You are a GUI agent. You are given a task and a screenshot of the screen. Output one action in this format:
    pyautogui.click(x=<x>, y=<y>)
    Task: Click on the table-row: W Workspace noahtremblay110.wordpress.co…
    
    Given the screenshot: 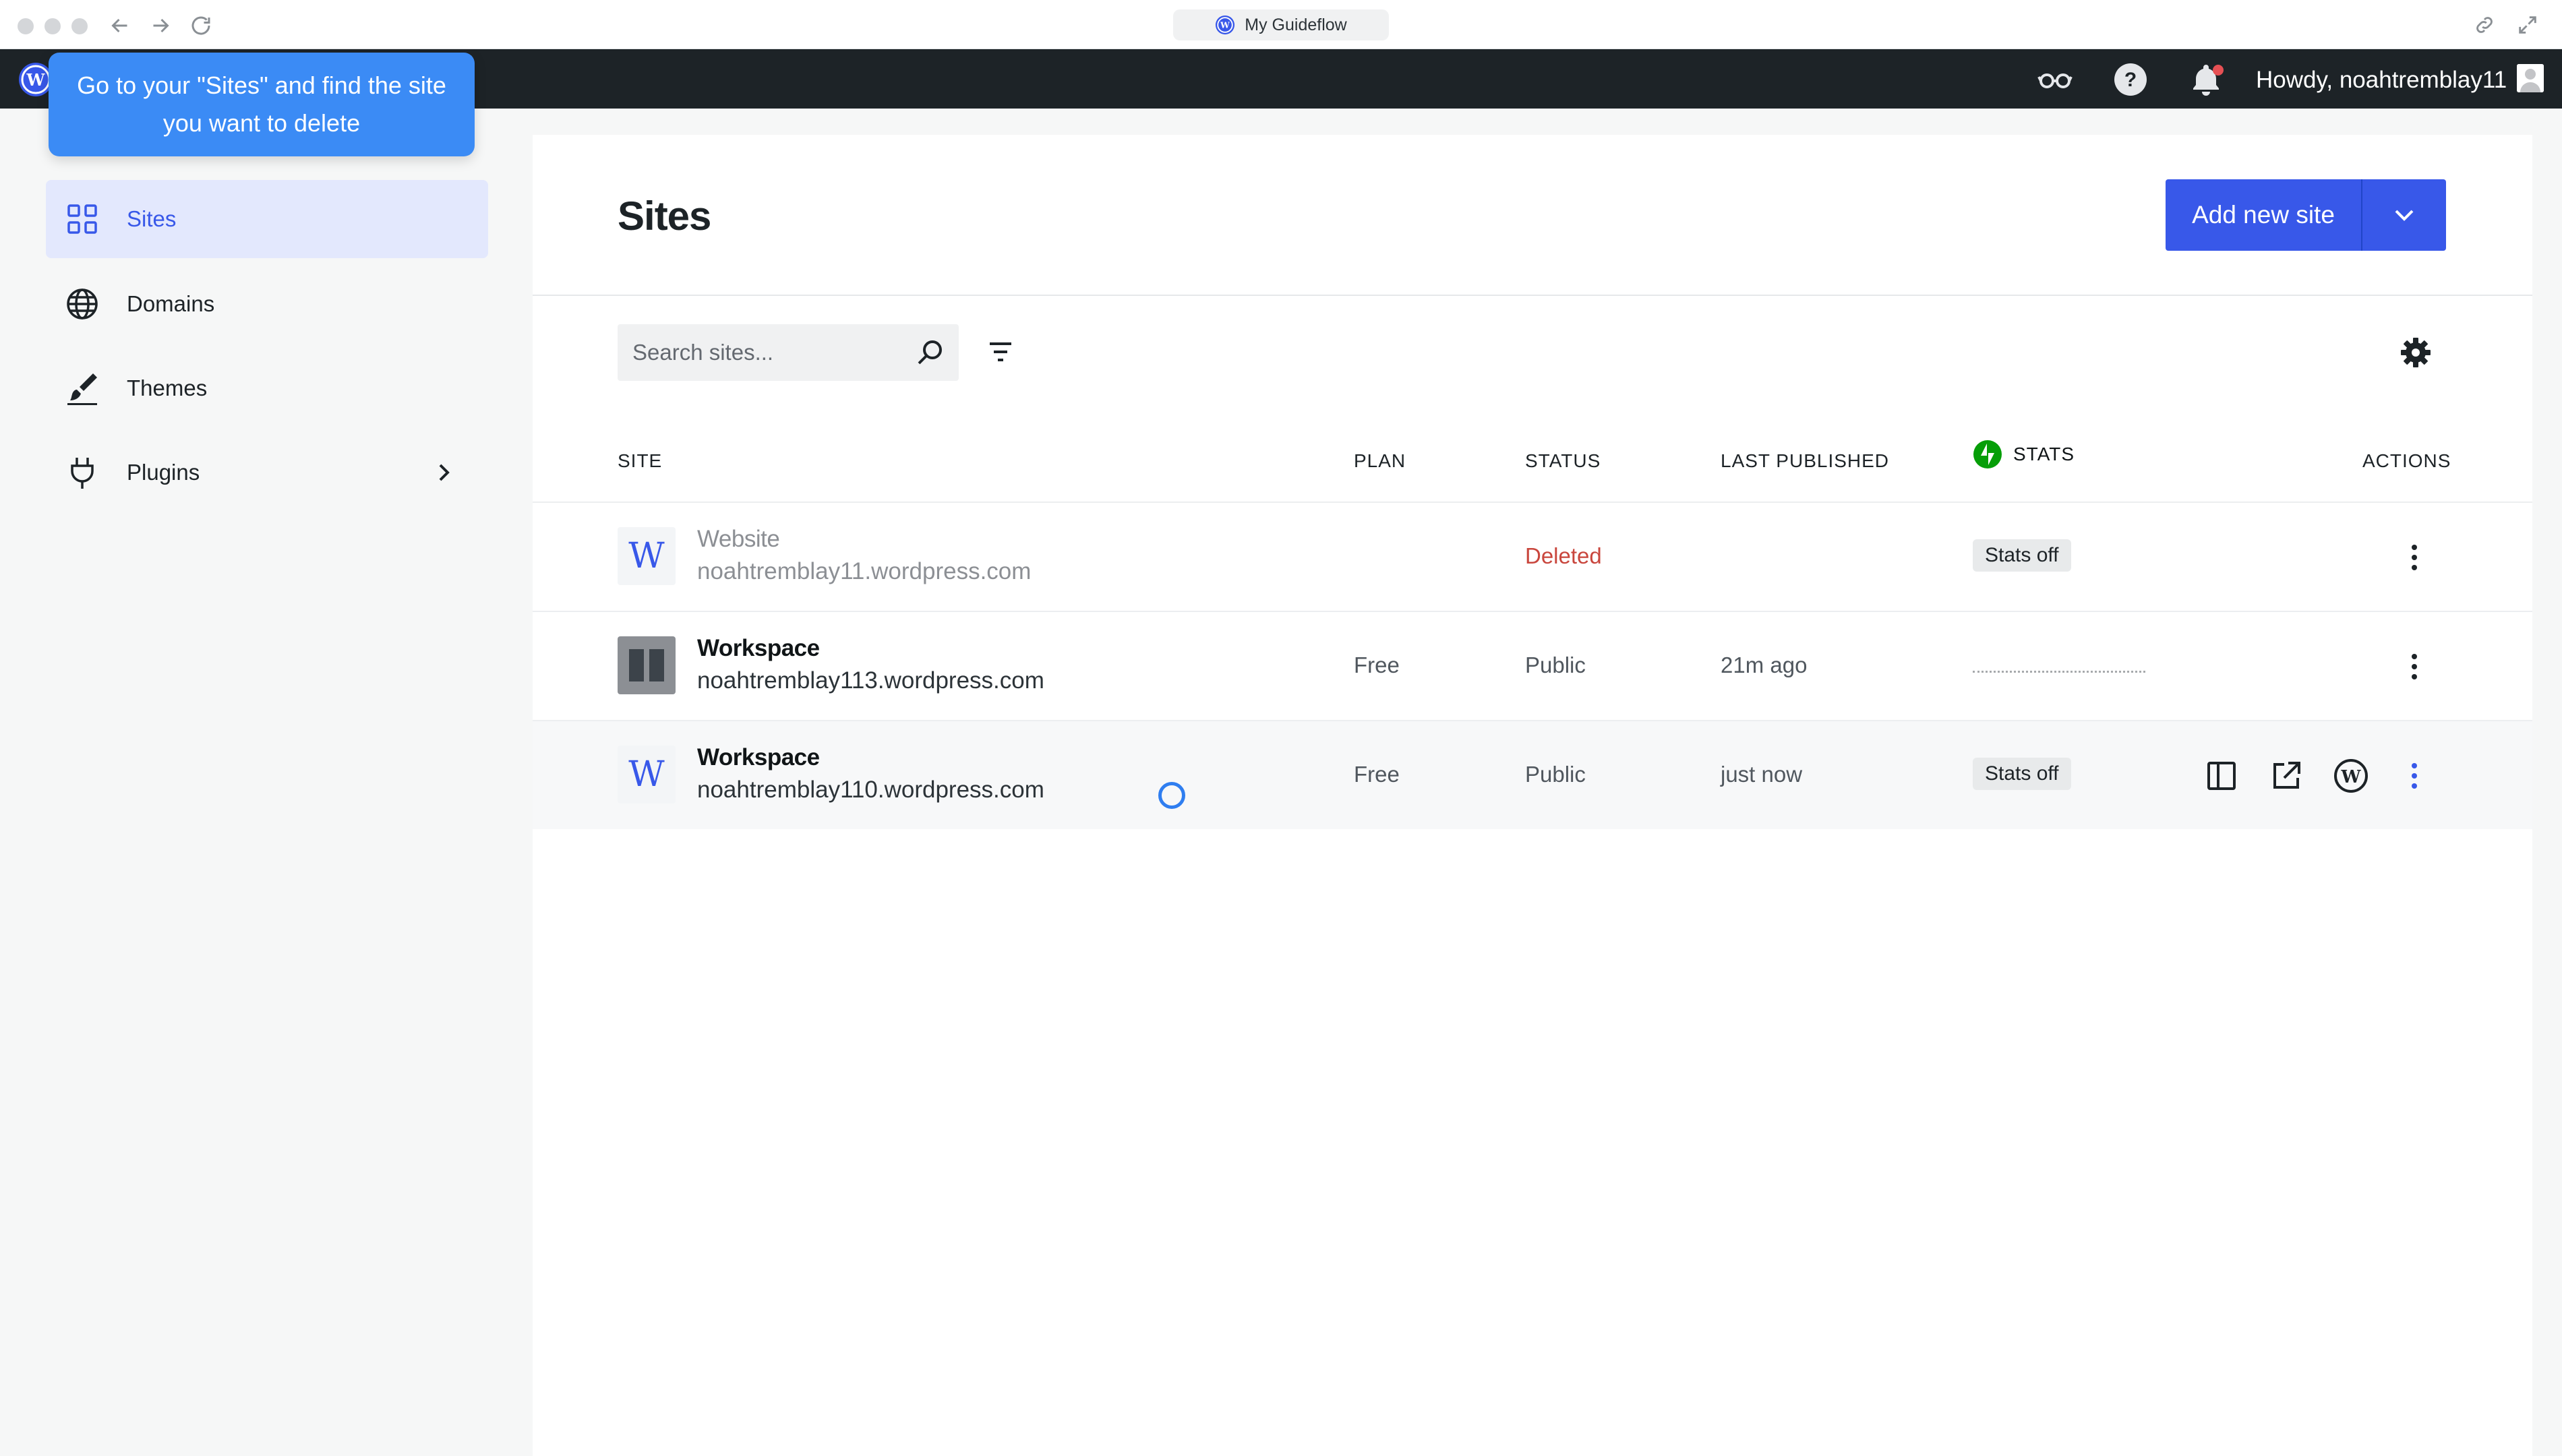 What is the action you would take?
    pyautogui.click(x=1533, y=774)
    